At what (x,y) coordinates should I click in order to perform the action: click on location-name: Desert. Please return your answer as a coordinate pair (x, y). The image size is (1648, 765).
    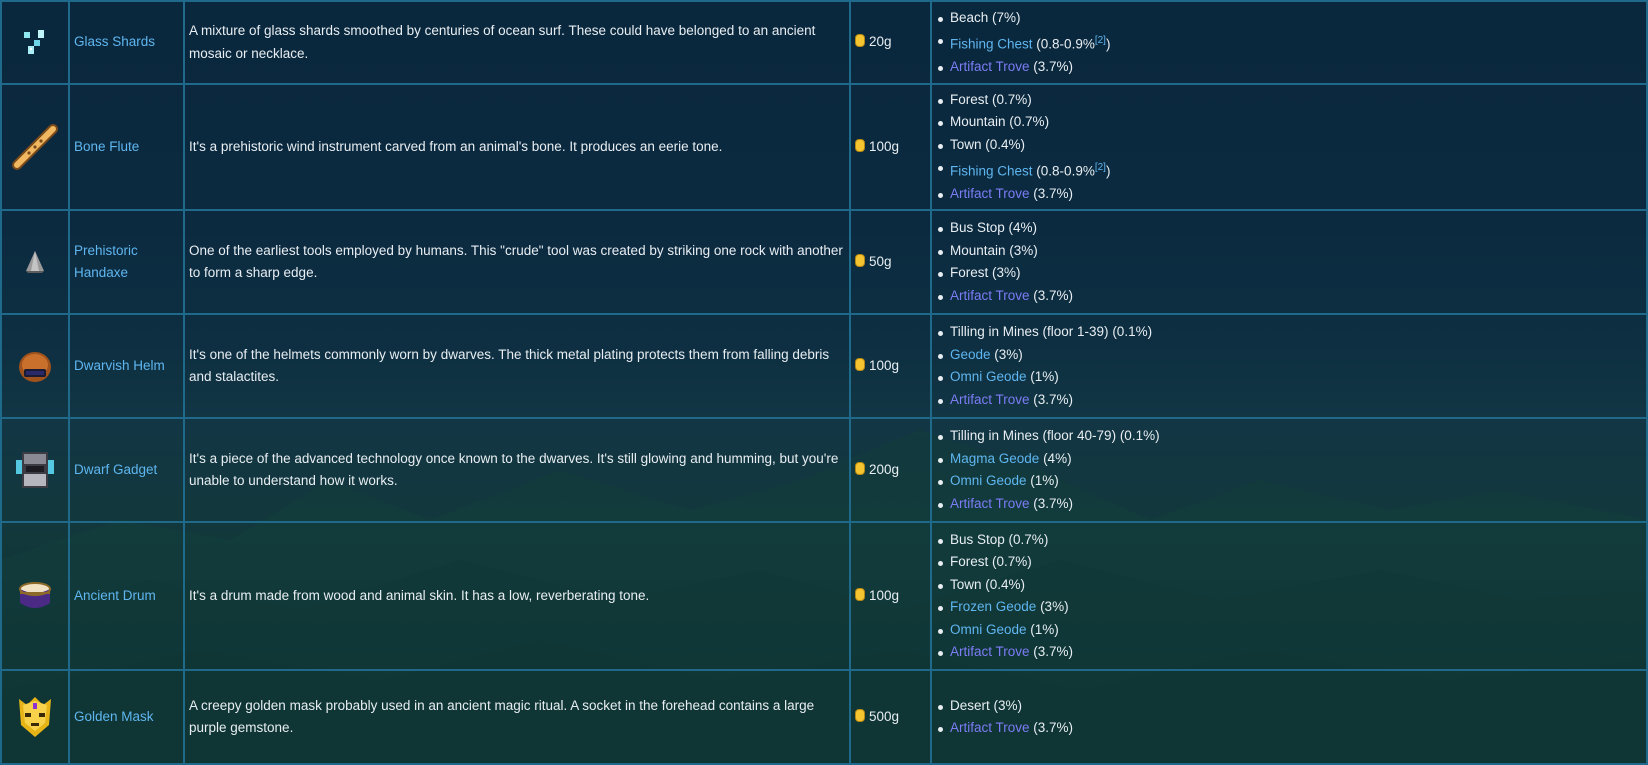
    Looking at the image, I should click on (970, 705).